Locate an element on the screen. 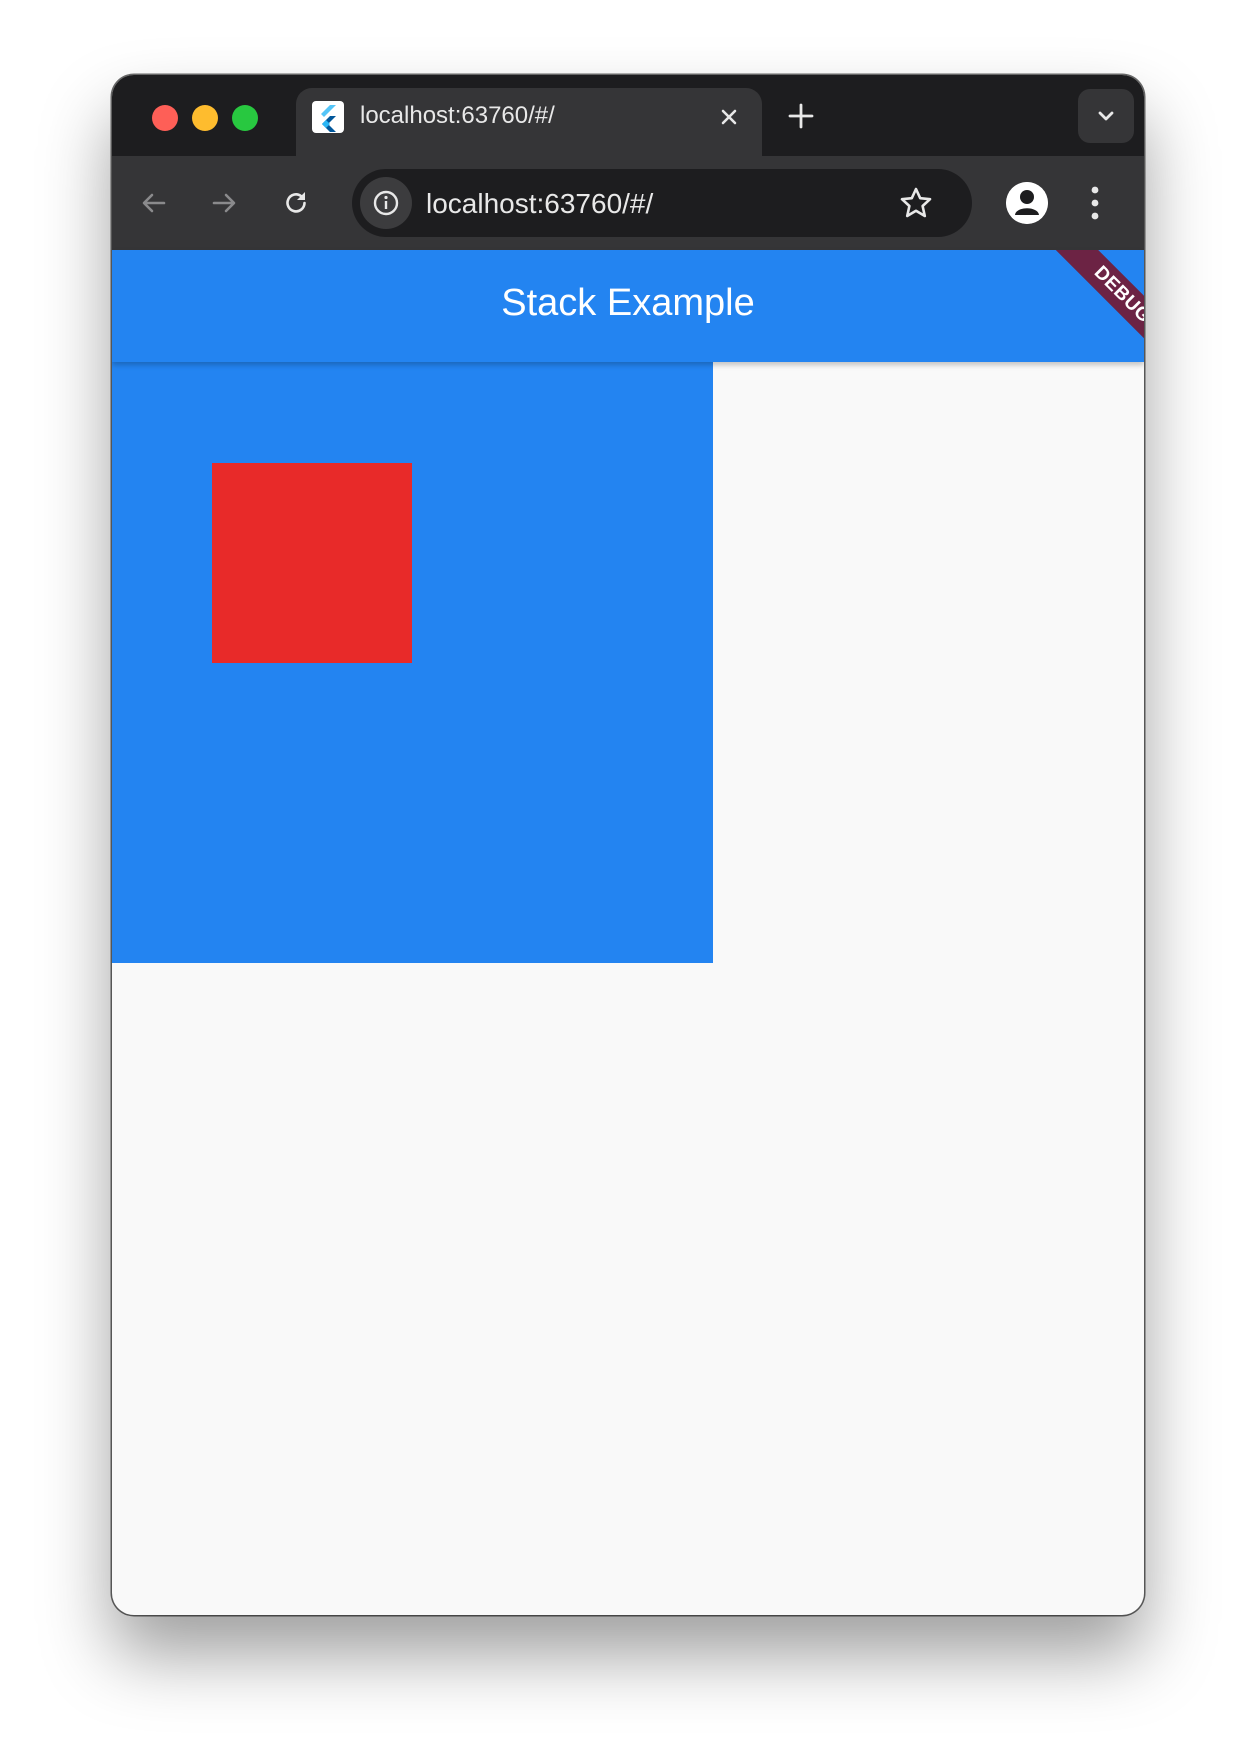 This screenshot has height=1762, width=1256. minimize-window-button is located at coordinates (205, 118).